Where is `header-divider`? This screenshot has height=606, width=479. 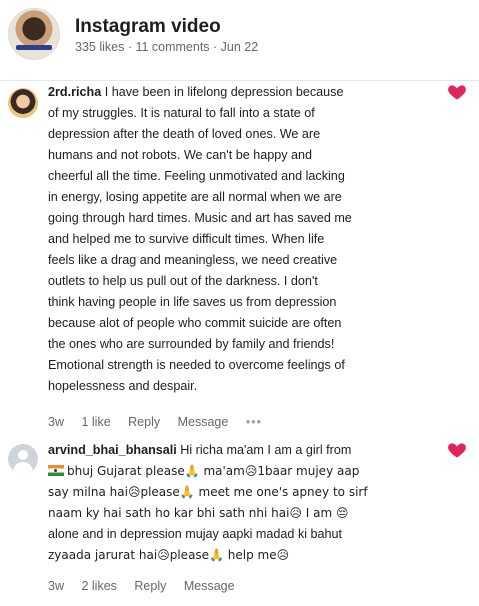 header-divider is located at coordinates (239, 80).